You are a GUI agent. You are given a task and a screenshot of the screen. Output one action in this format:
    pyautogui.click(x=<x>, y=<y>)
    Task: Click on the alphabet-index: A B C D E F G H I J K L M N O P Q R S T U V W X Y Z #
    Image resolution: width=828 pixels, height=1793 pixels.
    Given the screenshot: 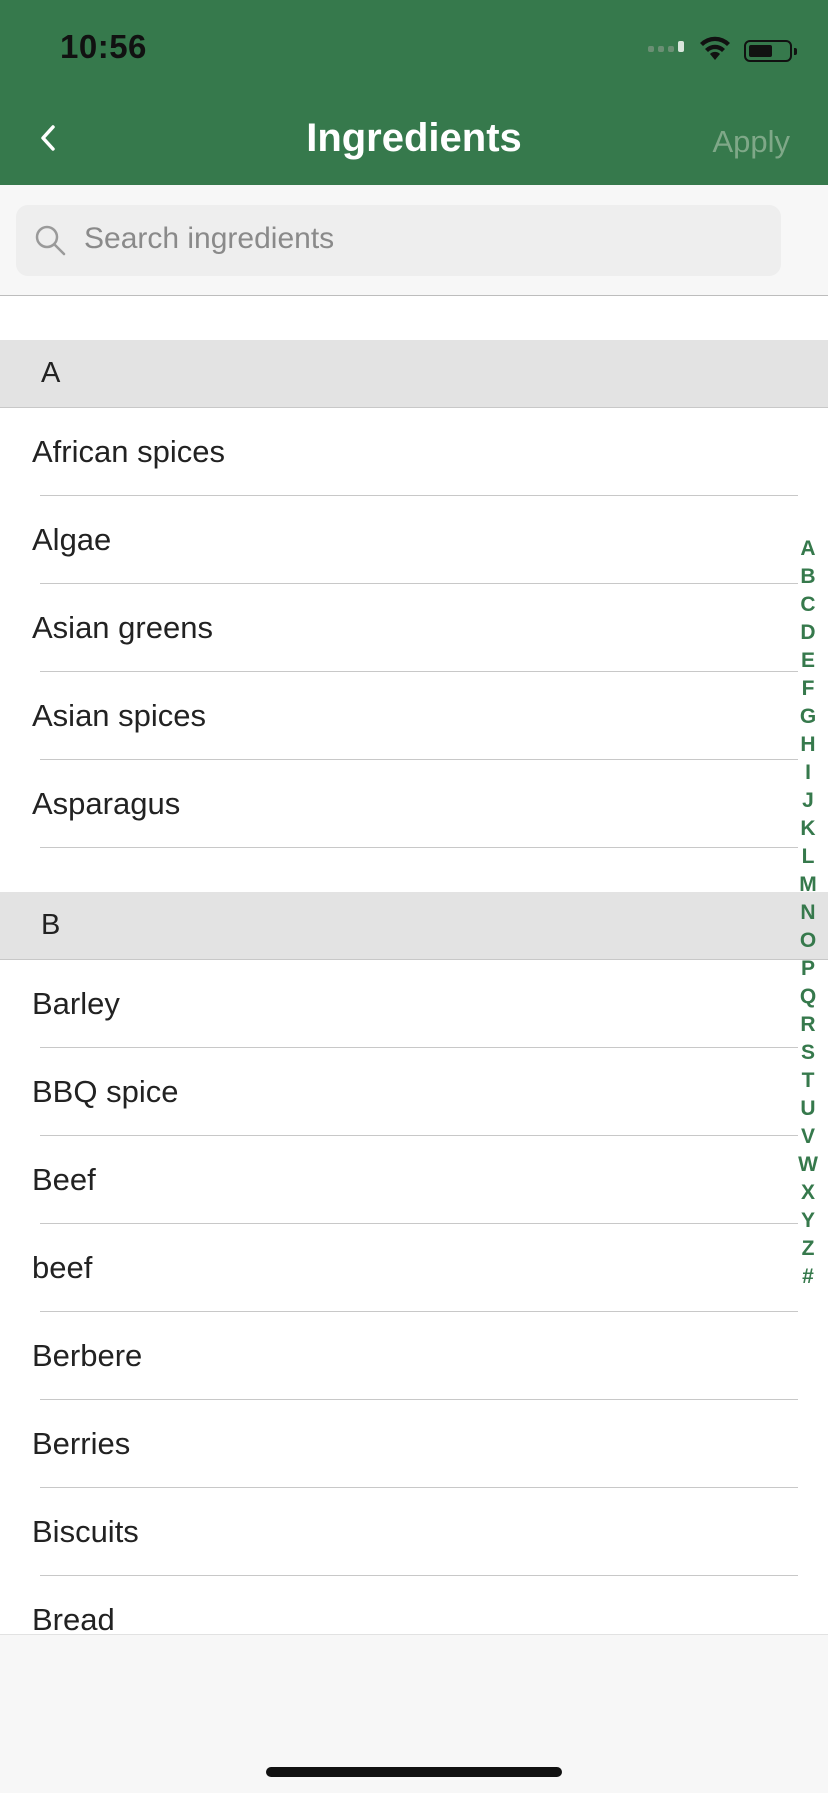 What is the action you would take?
    pyautogui.click(x=808, y=913)
    